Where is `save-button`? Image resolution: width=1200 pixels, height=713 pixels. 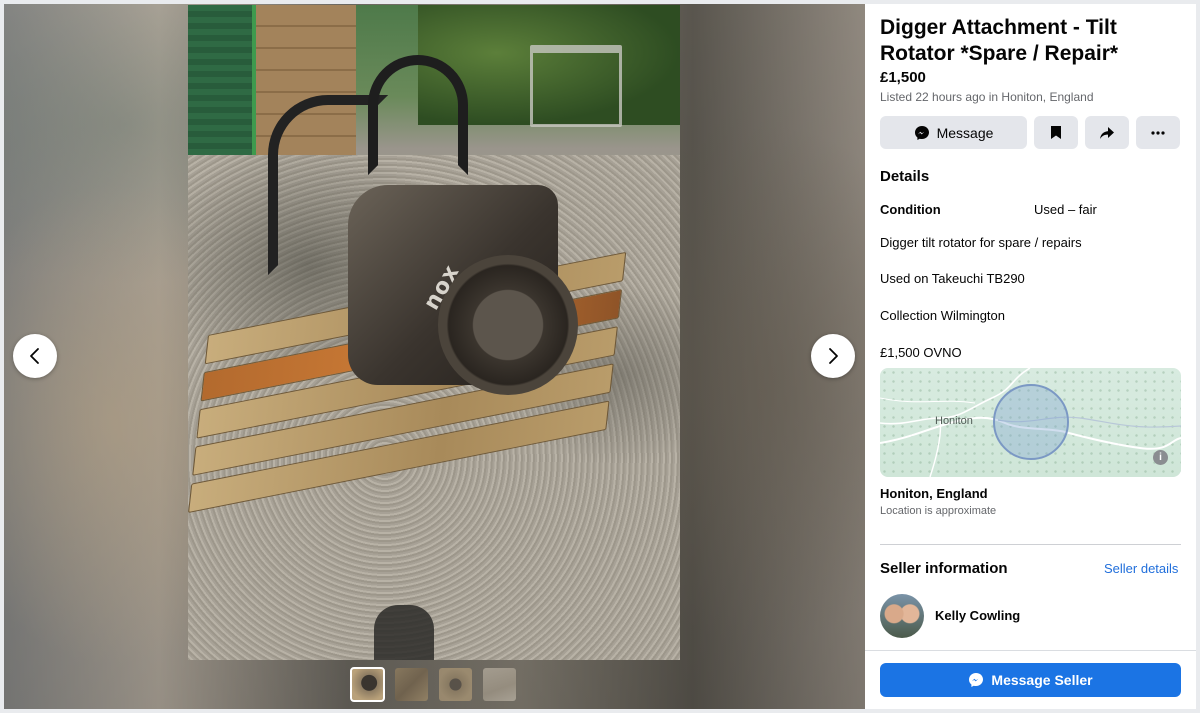
save-button is located at coordinates (1056, 132).